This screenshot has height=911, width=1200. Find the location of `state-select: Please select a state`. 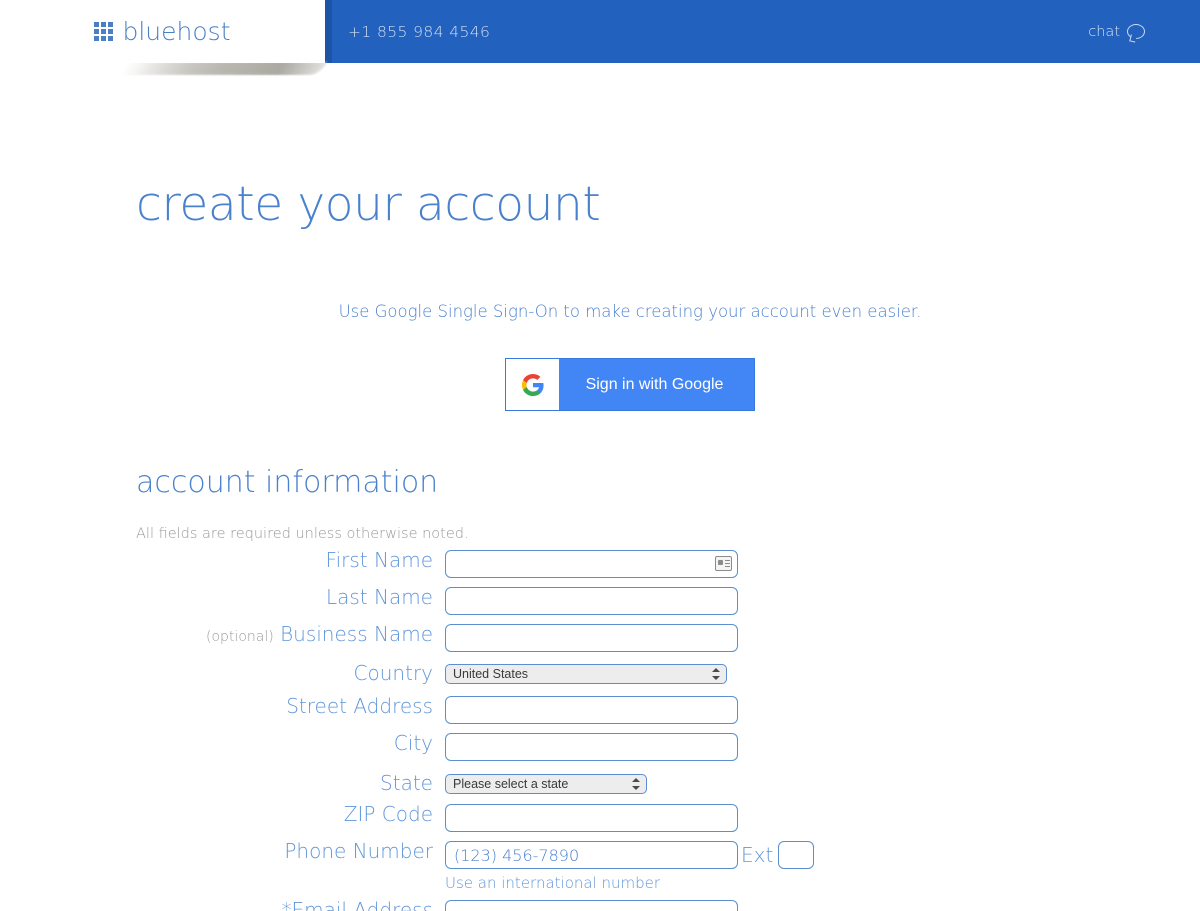

state-select: Please select a state is located at coordinates (546, 784).